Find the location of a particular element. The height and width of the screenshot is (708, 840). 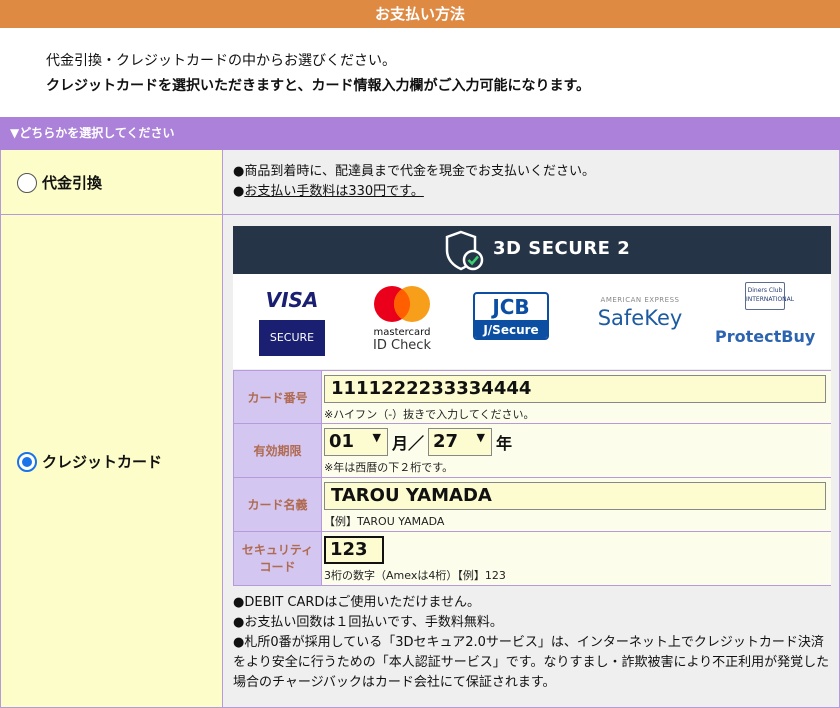

cod-label: 代金引換 is located at coordinates (72, 182).